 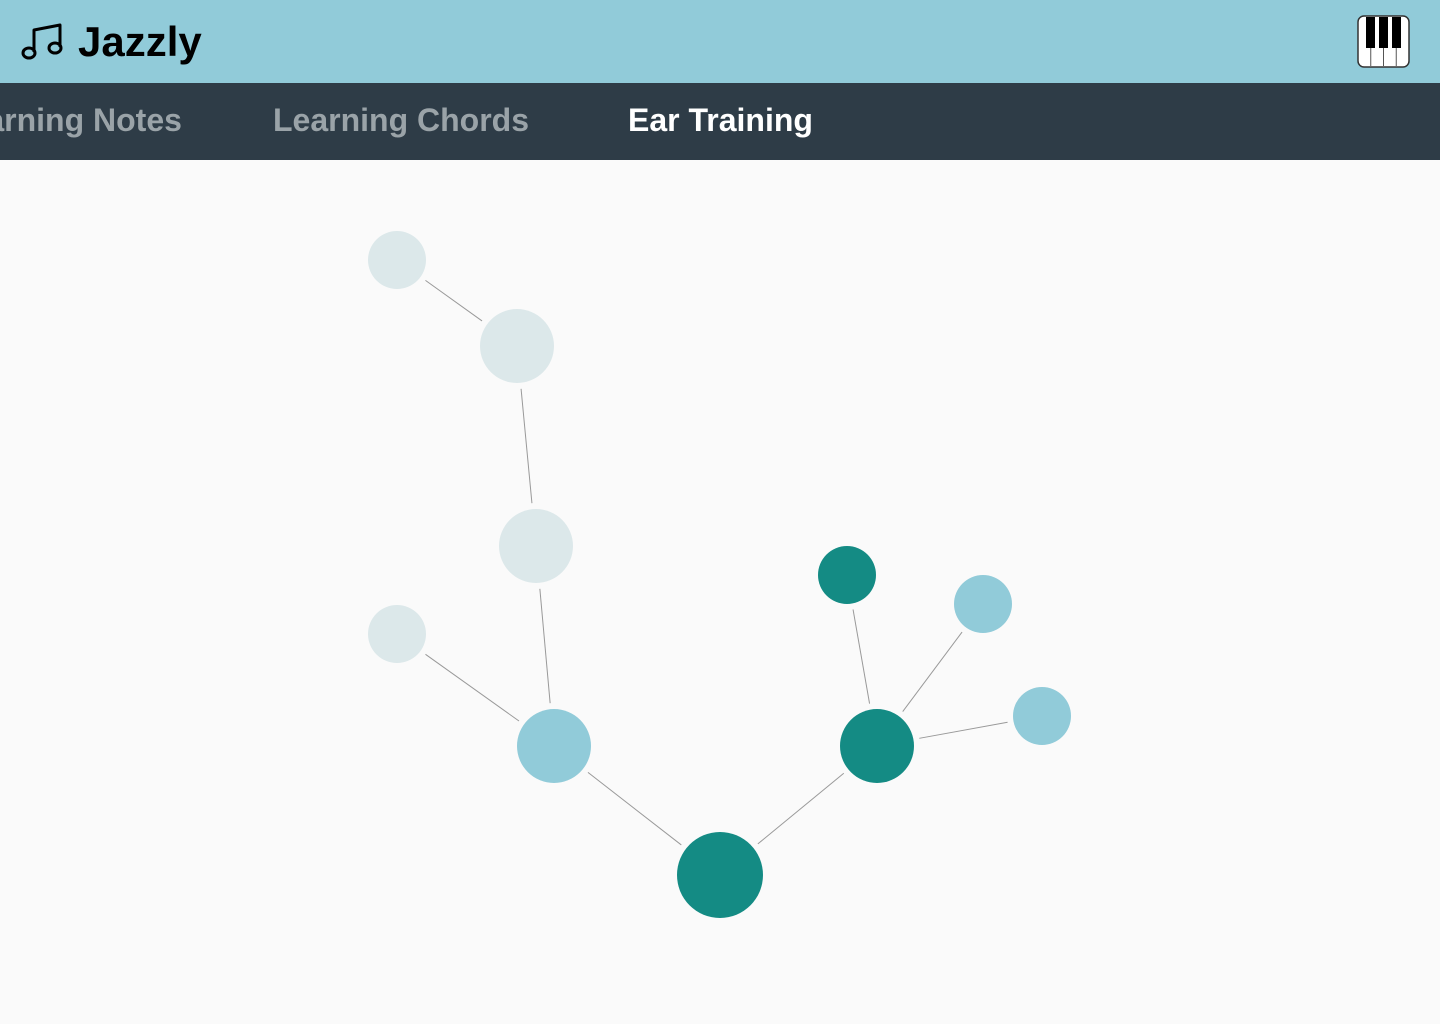 I want to click on skill-node-right-lower-leaf, so click(x=1042, y=716).